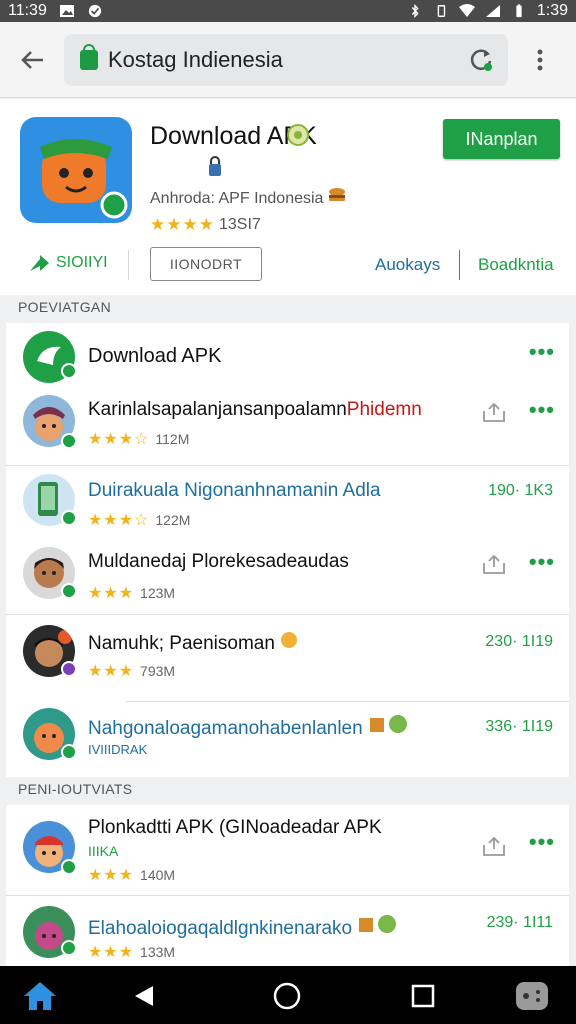 This screenshot has width=576, height=1024. I want to click on signal-icon, so click(492, 11).